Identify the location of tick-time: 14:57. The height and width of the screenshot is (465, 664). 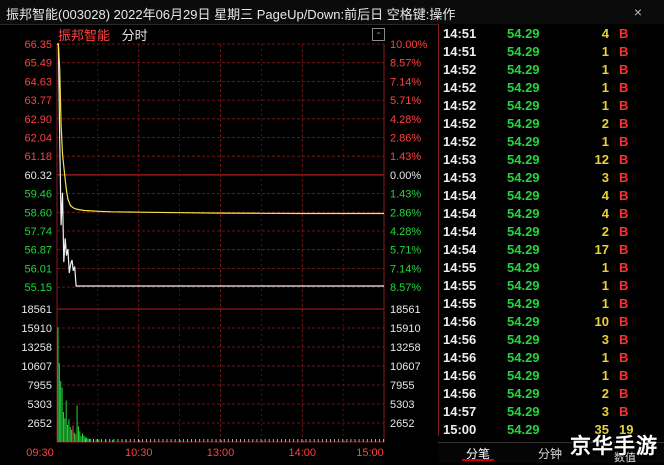
(460, 411).